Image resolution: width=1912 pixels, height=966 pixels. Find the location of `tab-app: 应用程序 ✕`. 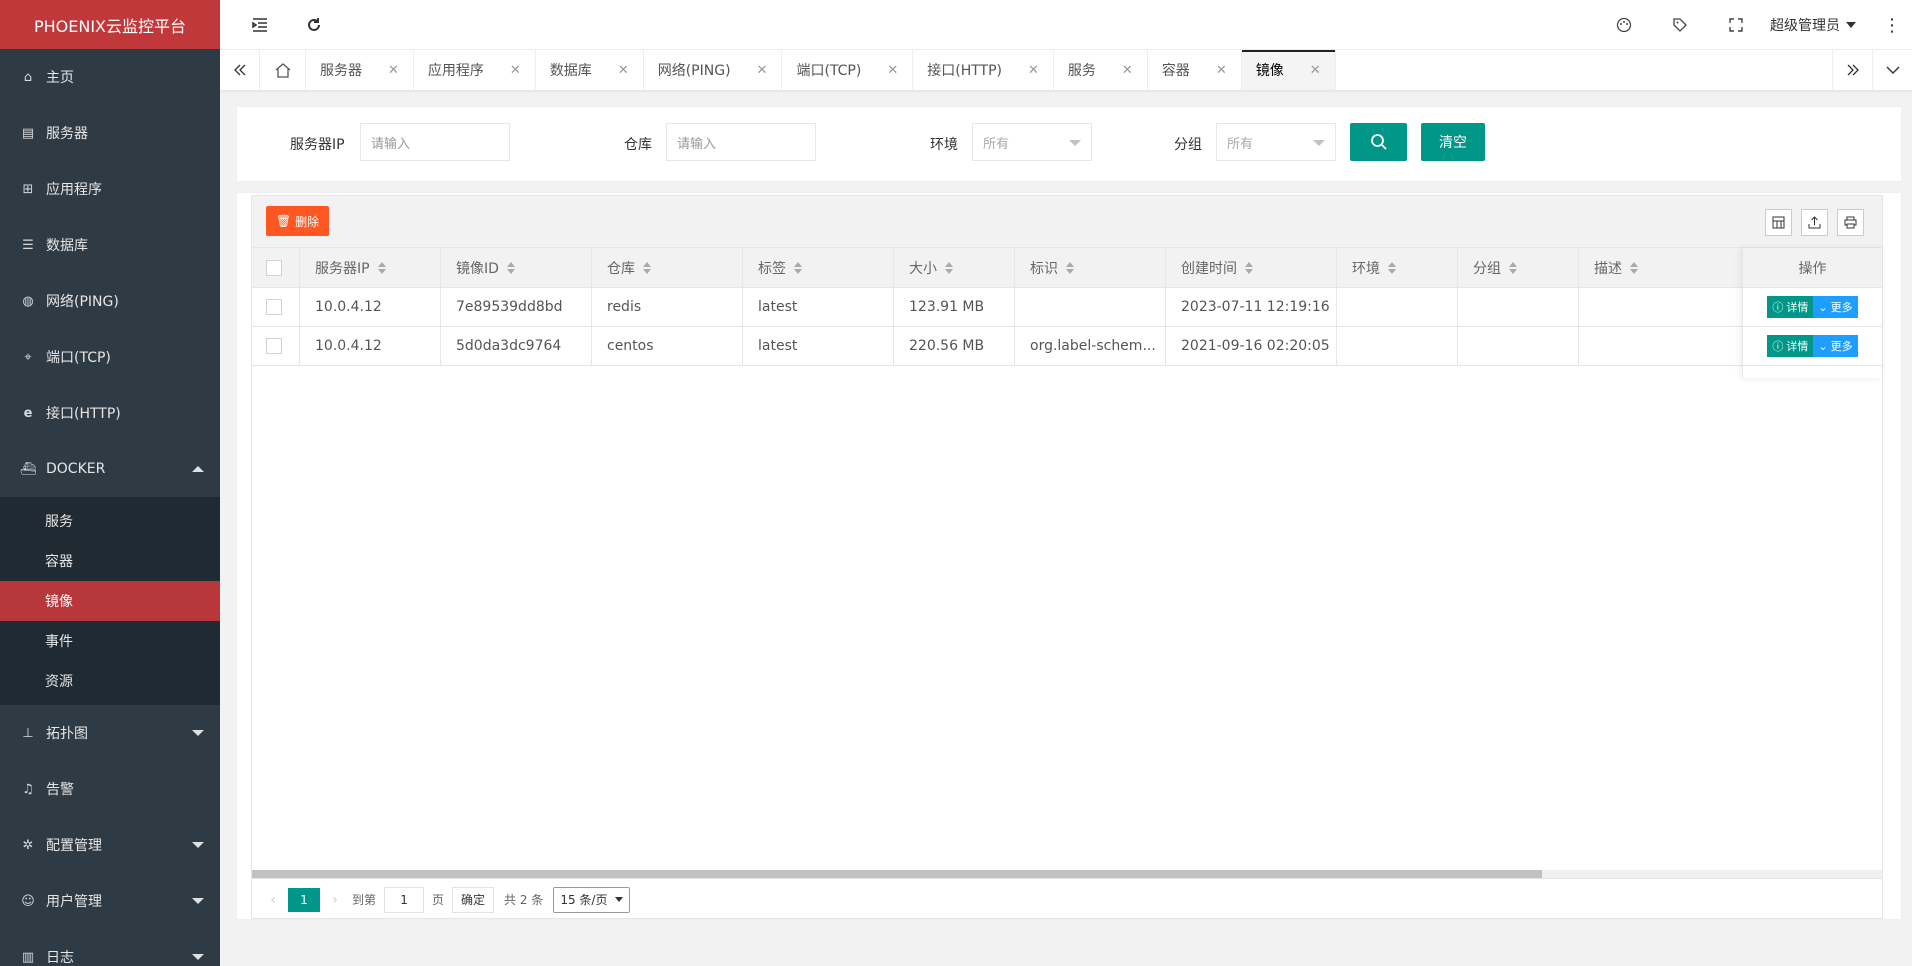

tab-app: 应用程序 ✕ is located at coordinates (475, 70).